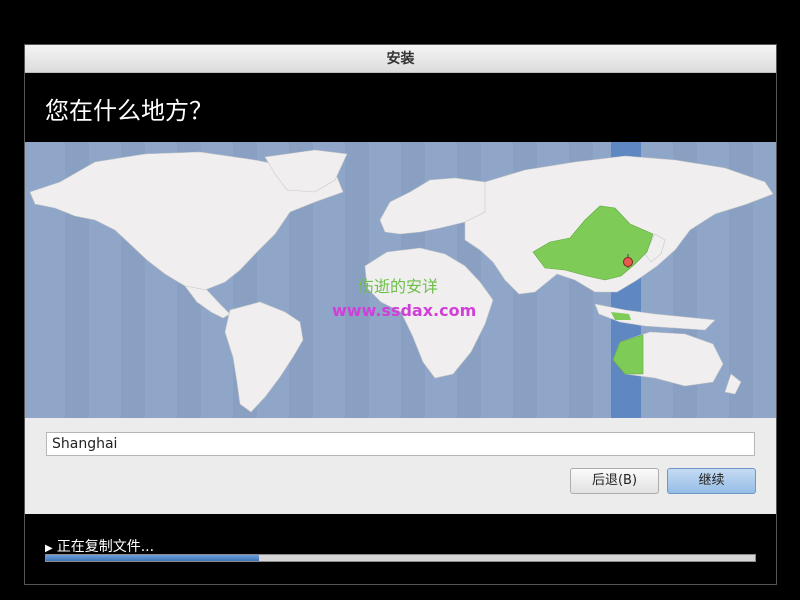 Image resolution: width=800 pixels, height=600 pixels. I want to click on timezone-input, so click(400, 444).